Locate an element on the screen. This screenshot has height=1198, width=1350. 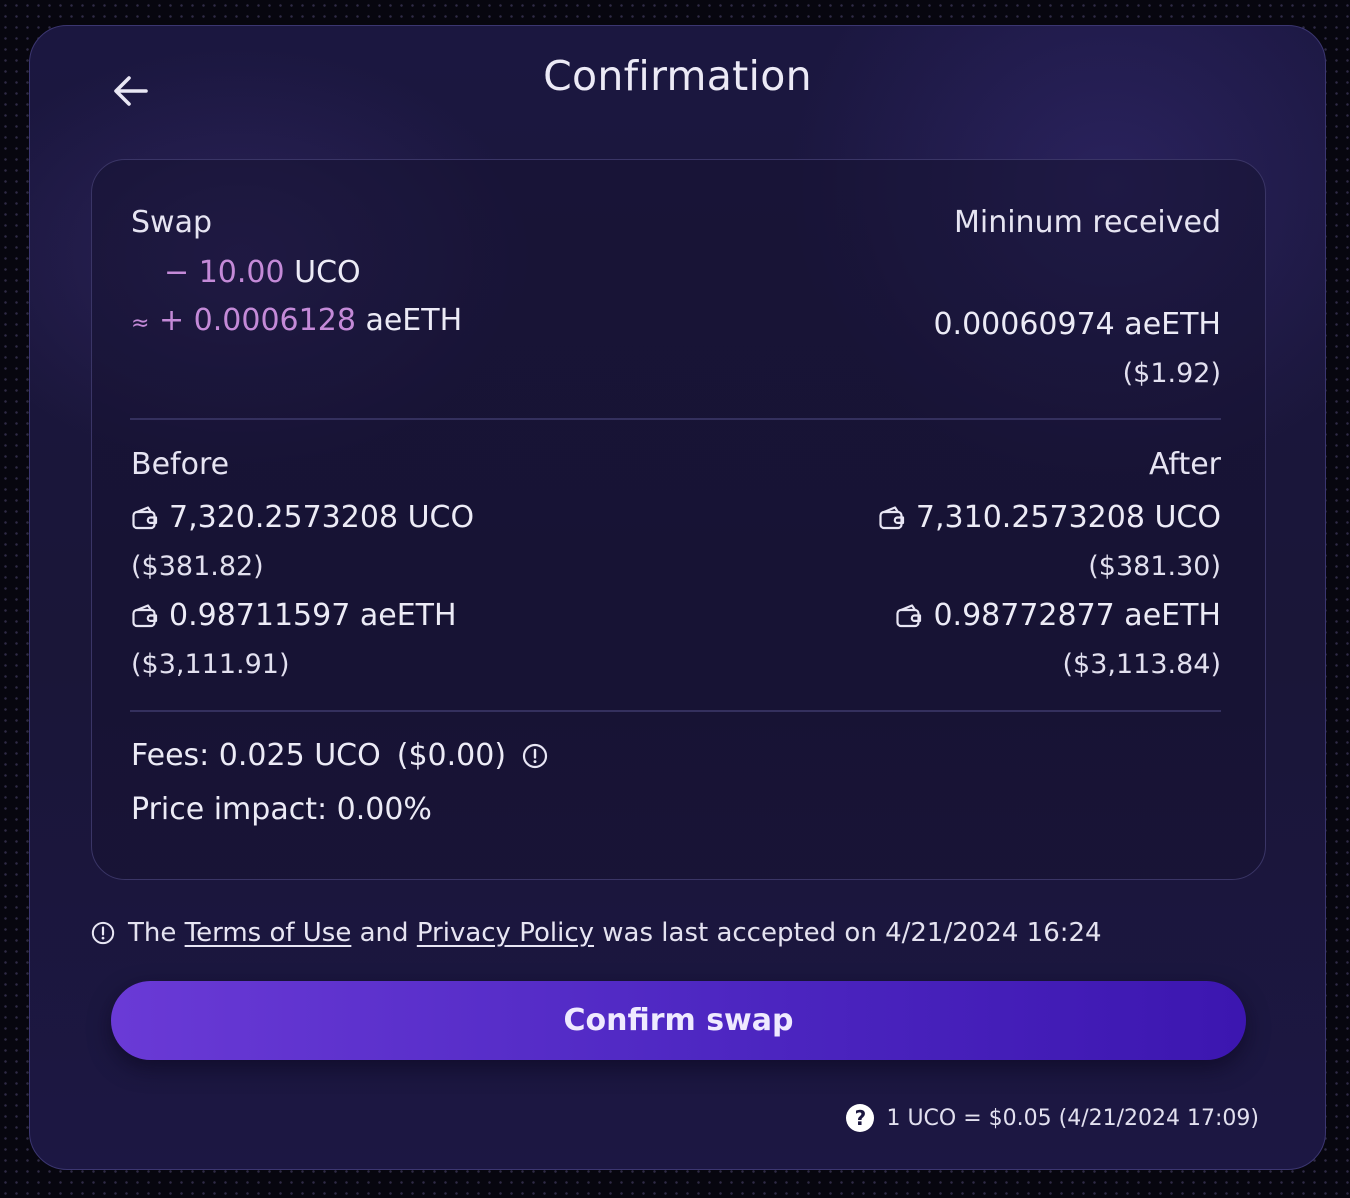
after-uco-row: 7,310.2573208 UCO is located at coordinates (1049, 517).